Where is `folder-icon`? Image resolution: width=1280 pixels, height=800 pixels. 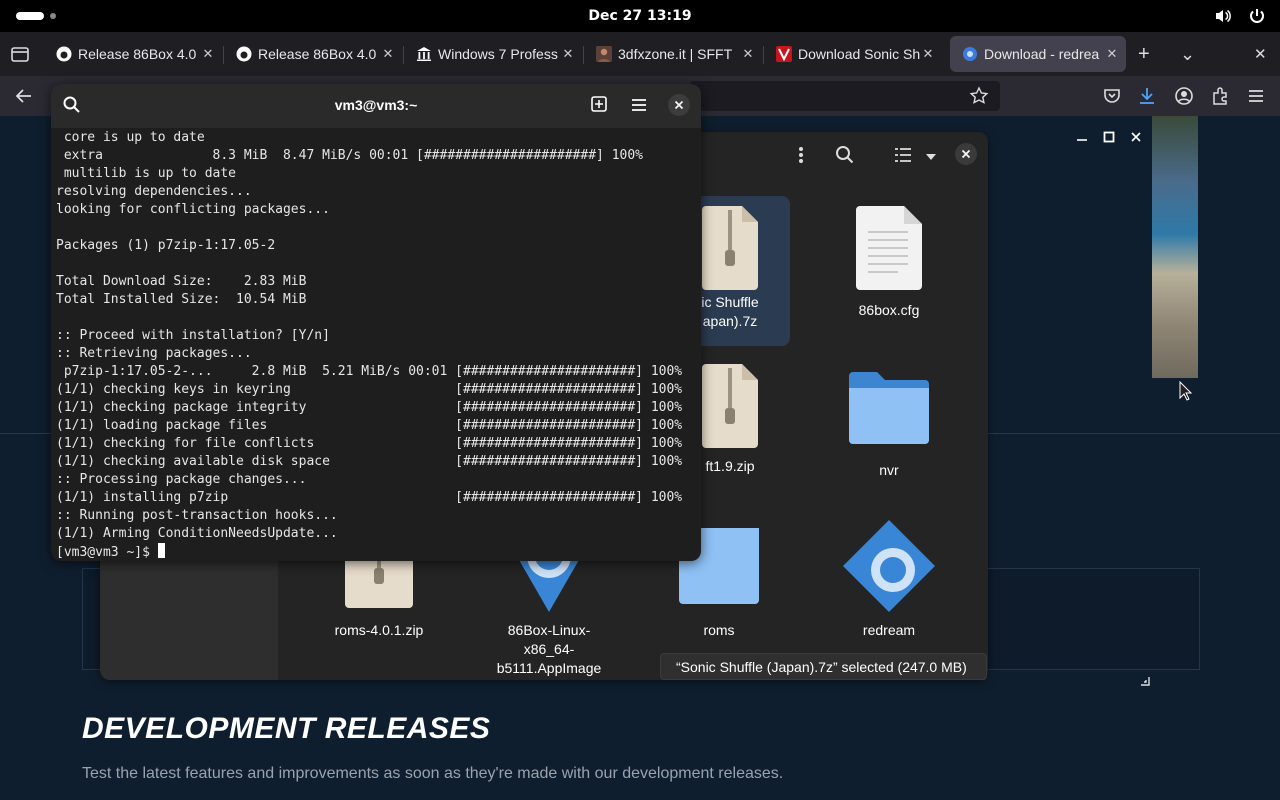 folder-icon is located at coordinates (889, 408).